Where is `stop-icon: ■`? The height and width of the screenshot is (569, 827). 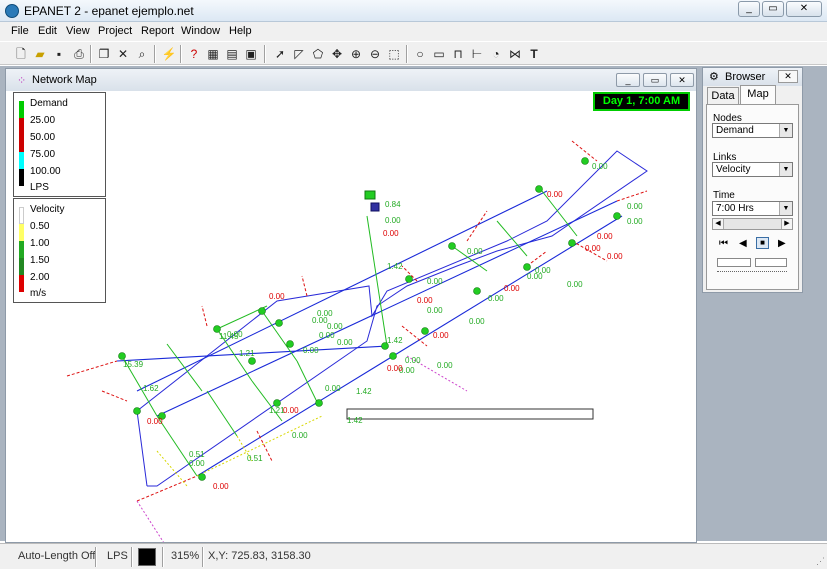
stop-icon: ■ is located at coordinates (762, 243).